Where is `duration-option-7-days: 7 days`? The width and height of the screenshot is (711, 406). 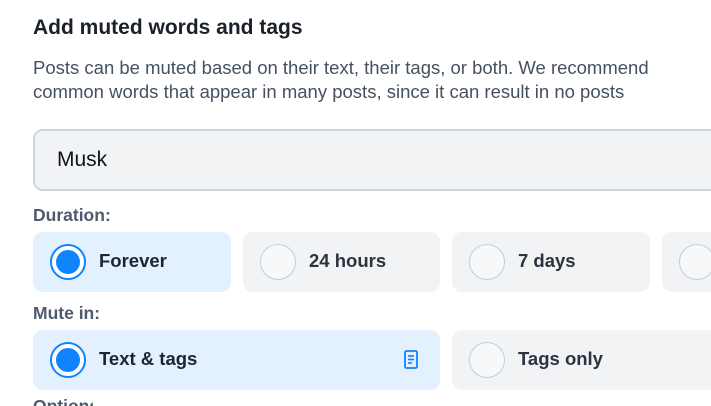
duration-option-7-days: 7 days is located at coordinates (551, 262).